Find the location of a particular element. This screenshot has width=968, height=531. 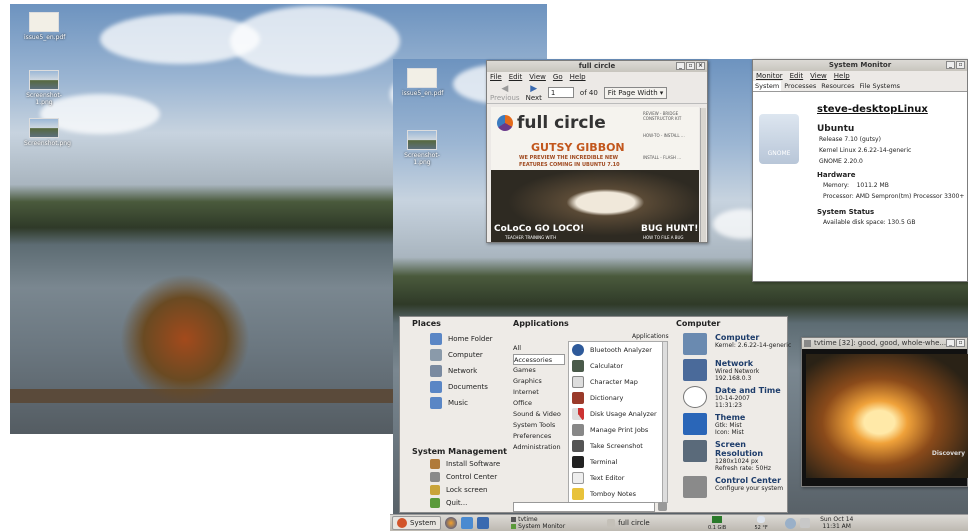

sysmon-titlebar: System Monitor _ ▫ is located at coordinates (860, 65).